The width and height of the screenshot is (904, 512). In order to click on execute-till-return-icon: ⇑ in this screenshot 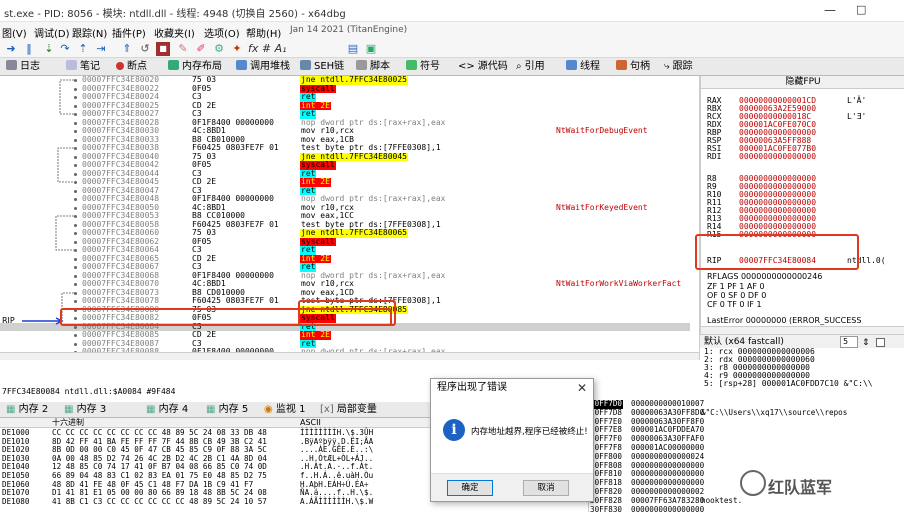, I will do `click(127, 49)`.